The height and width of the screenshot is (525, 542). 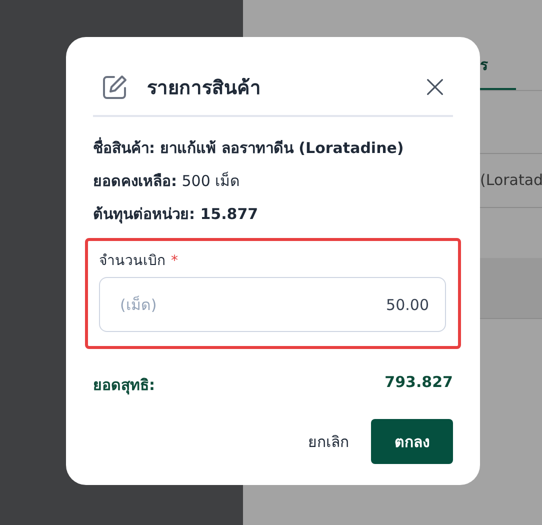 I want to click on edit-icon, so click(x=115, y=87).